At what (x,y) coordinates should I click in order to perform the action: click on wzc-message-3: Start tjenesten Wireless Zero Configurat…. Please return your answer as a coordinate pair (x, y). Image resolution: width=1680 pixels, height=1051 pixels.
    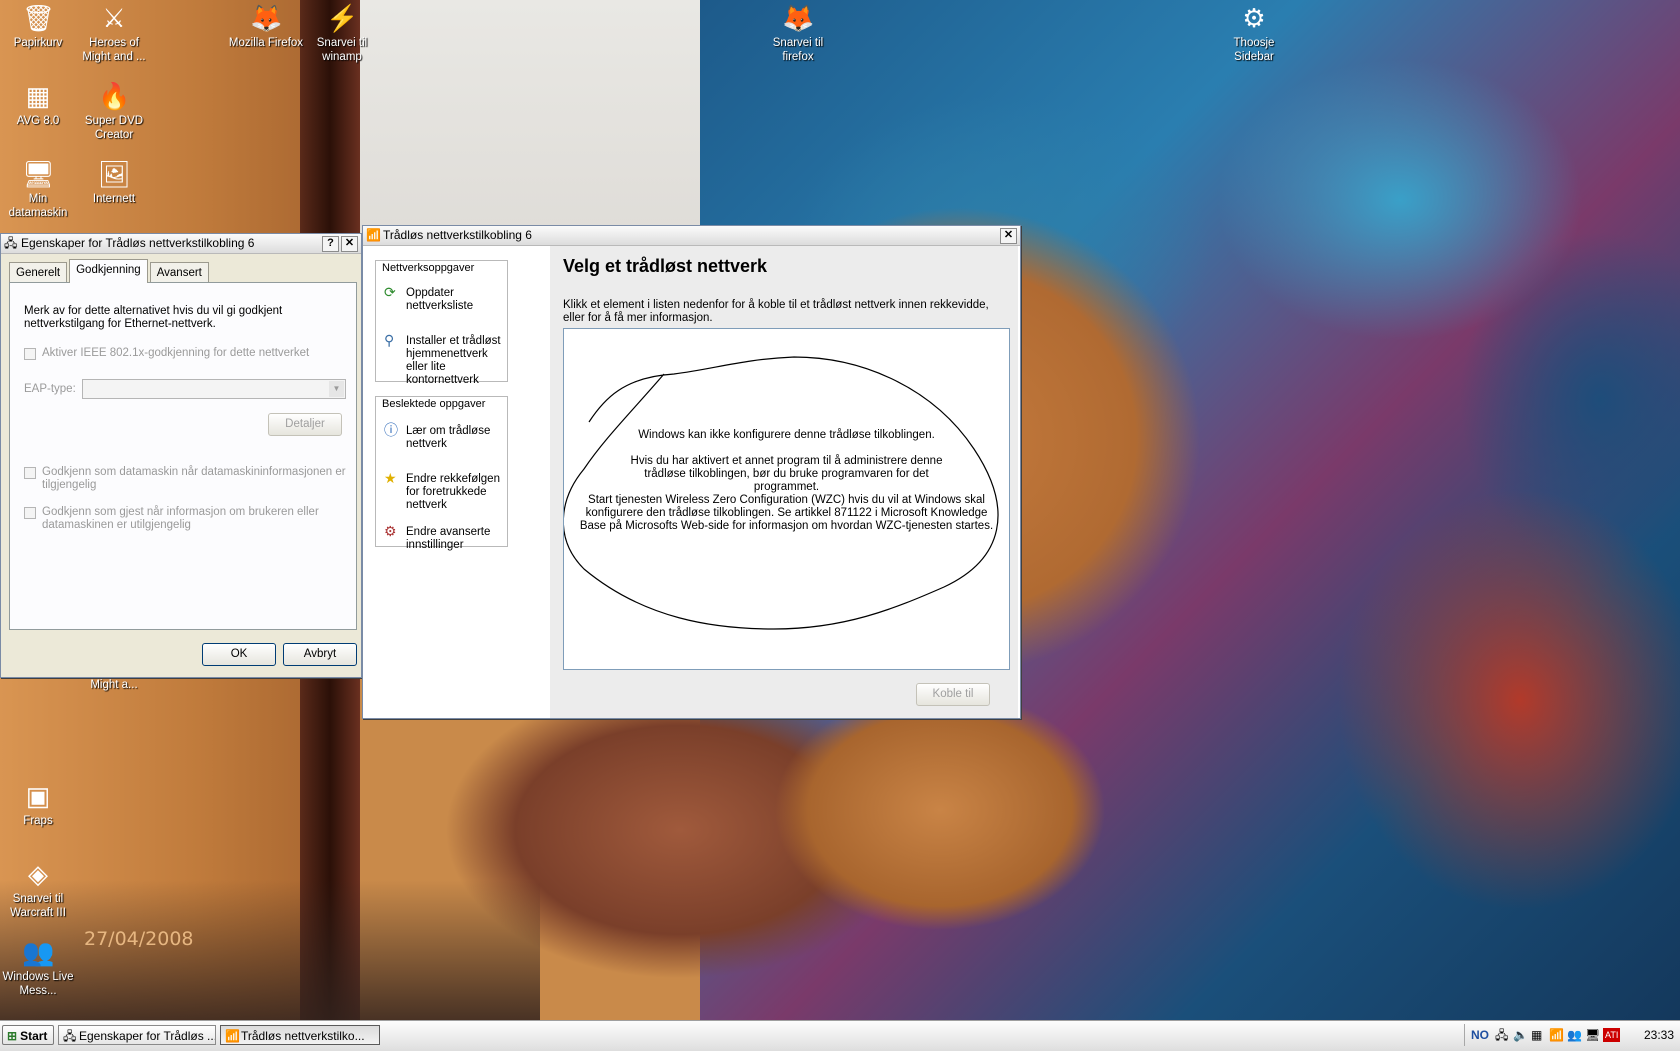
    Looking at the image, I should click on (786, 513).